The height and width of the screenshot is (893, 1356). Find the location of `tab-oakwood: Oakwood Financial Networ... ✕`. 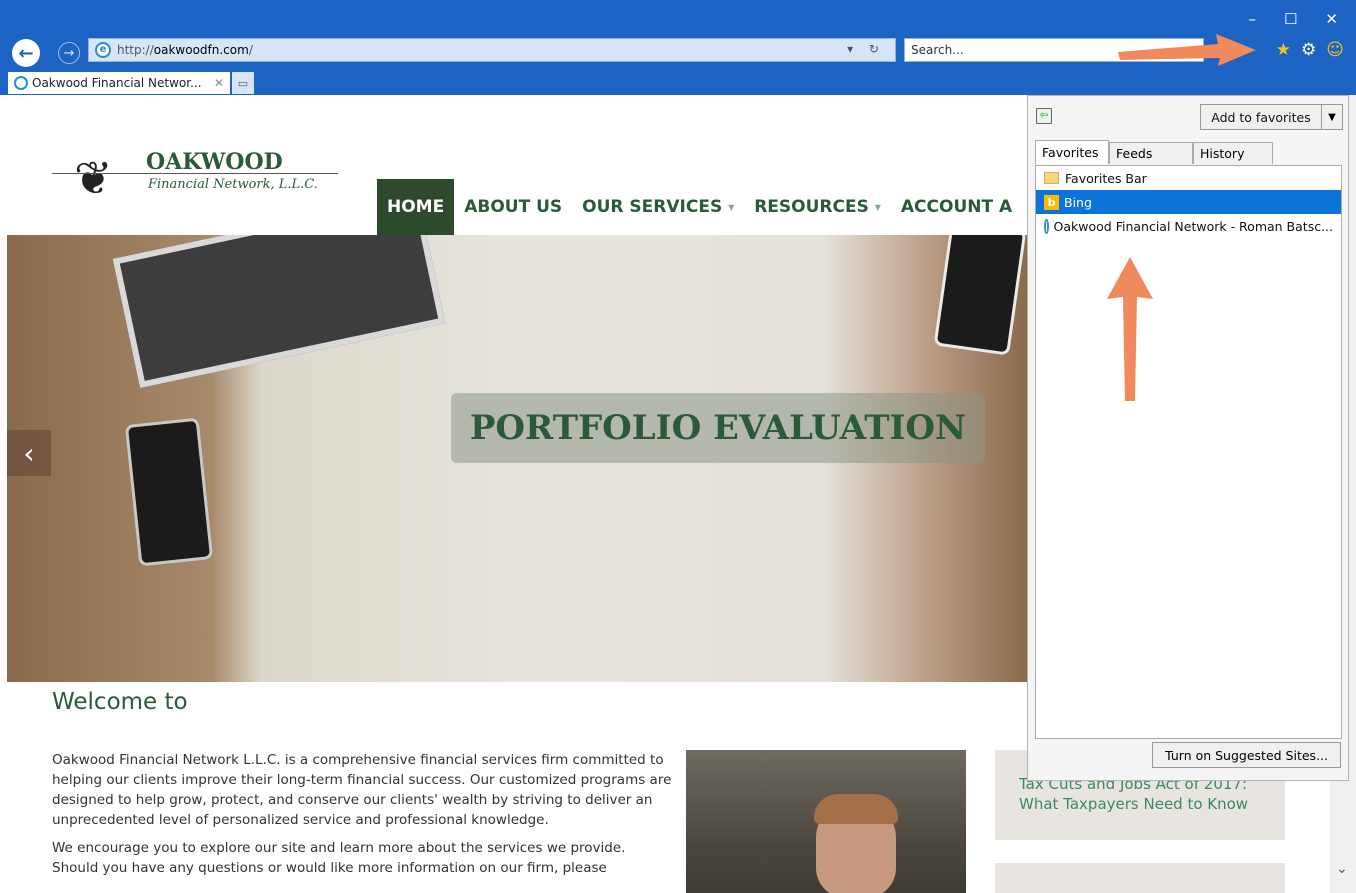

tab-oakwood: Oakwood Financial Networ... ✕ is located at coordinates (119, 83).